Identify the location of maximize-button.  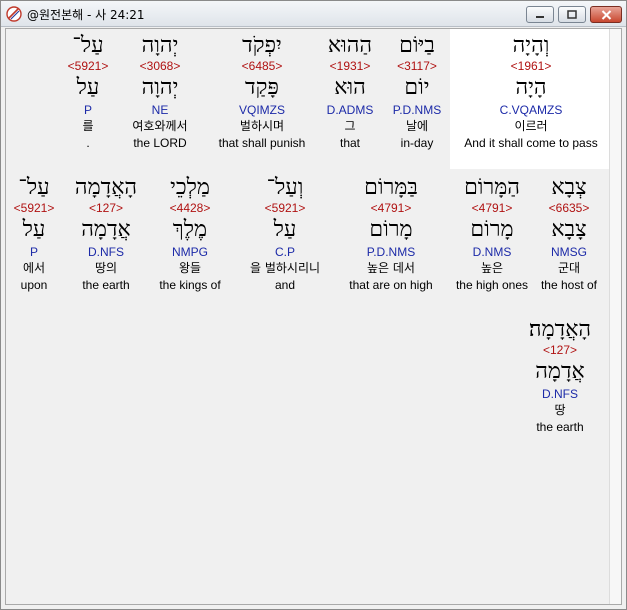
(572, 14).